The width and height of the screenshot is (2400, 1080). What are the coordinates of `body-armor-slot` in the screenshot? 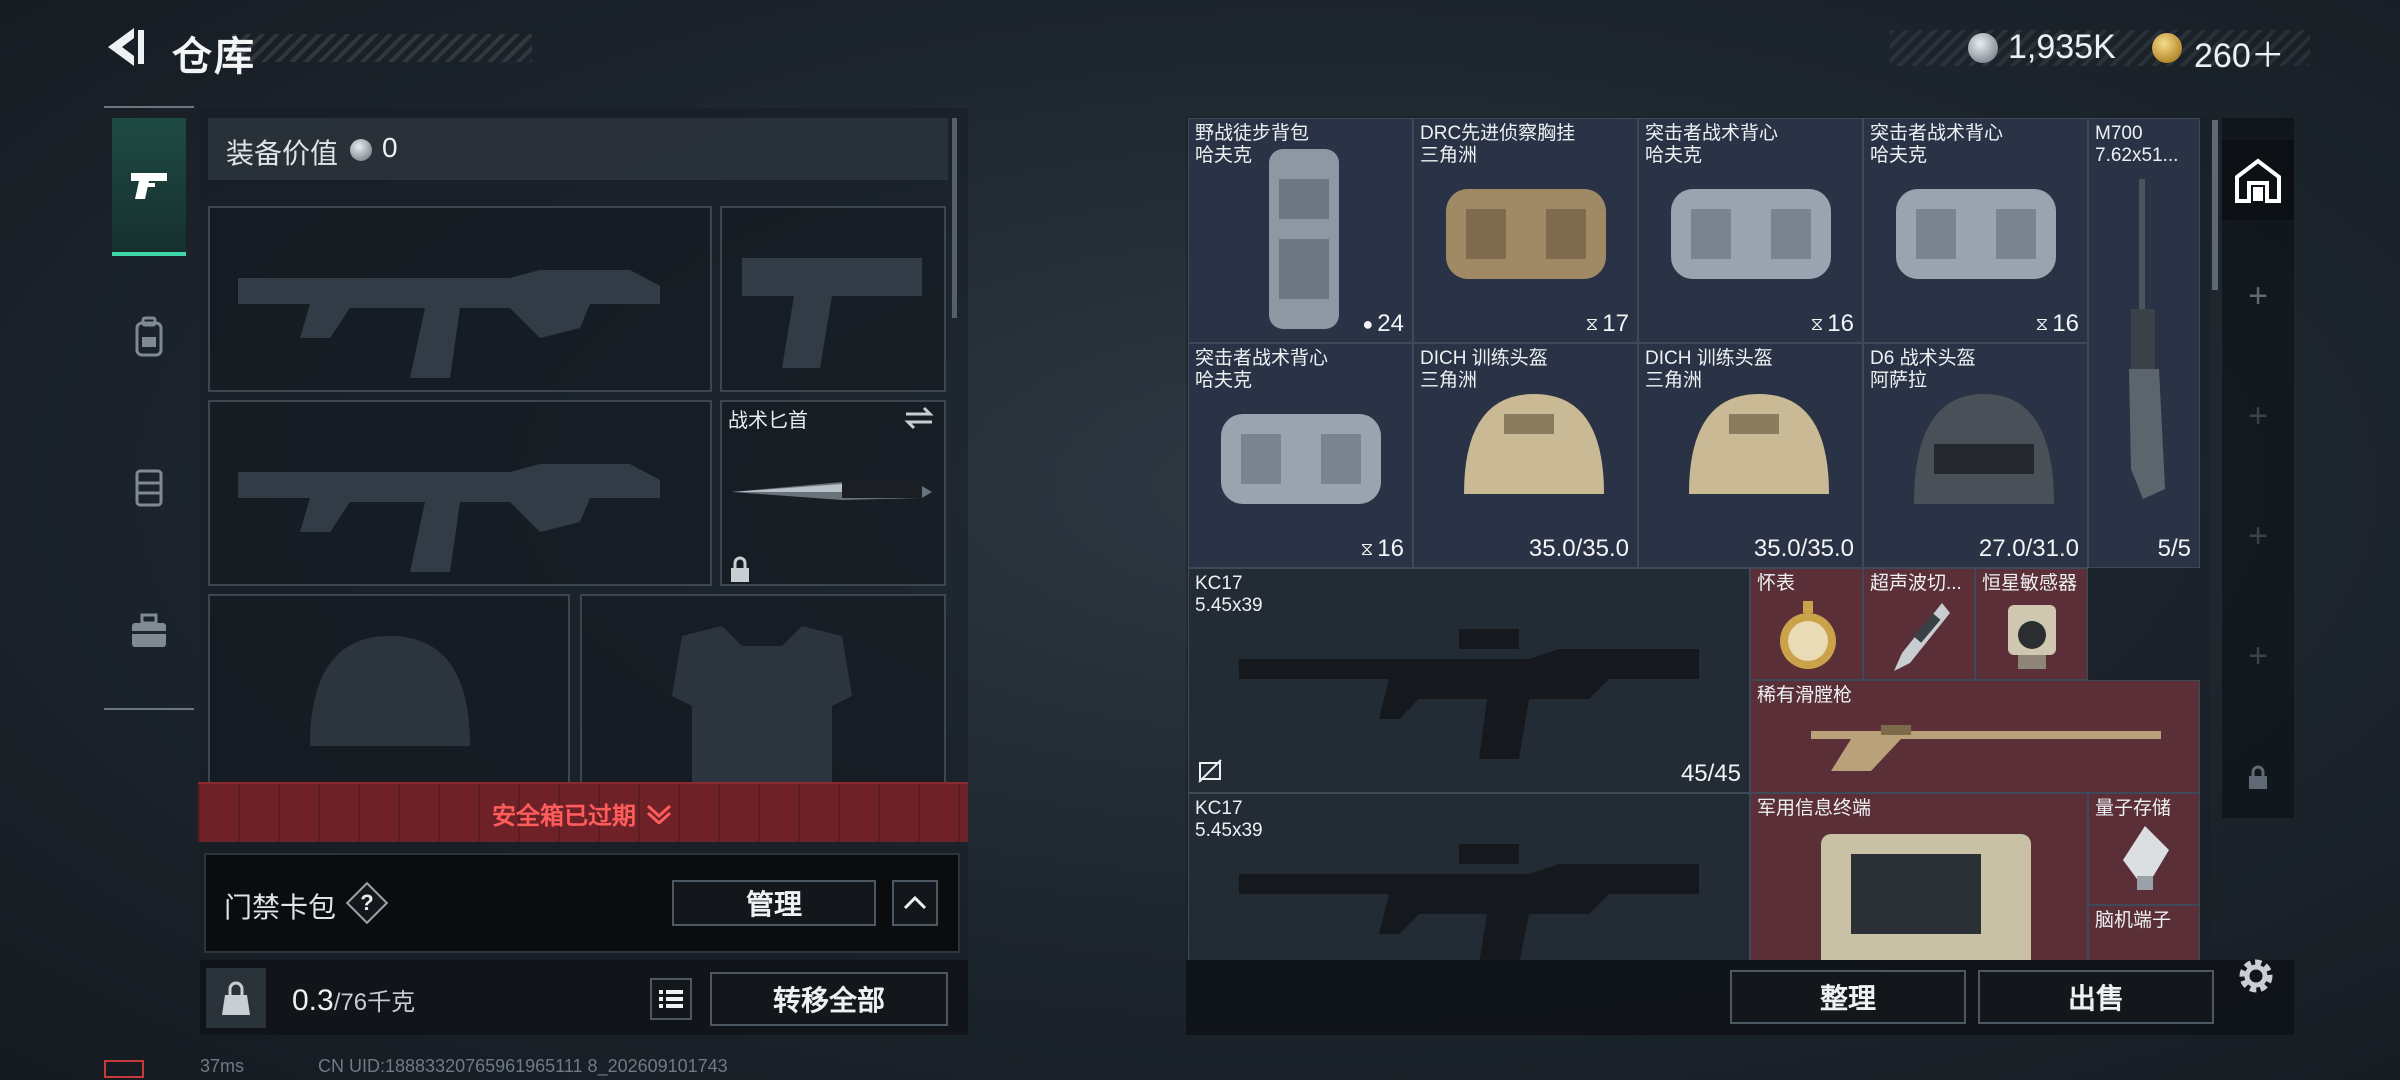 It's located at (763, 689).